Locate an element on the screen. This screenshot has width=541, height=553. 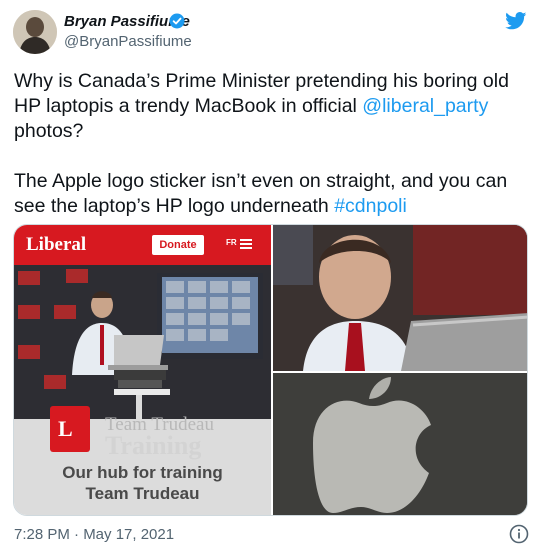
user-handle: @BryanPassifiume is located at coordinates (128, 41).